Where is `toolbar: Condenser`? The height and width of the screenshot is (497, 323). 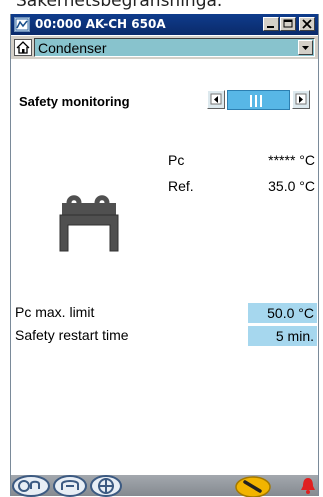 toolbar: Condenser is located at coordinates (164, 47).